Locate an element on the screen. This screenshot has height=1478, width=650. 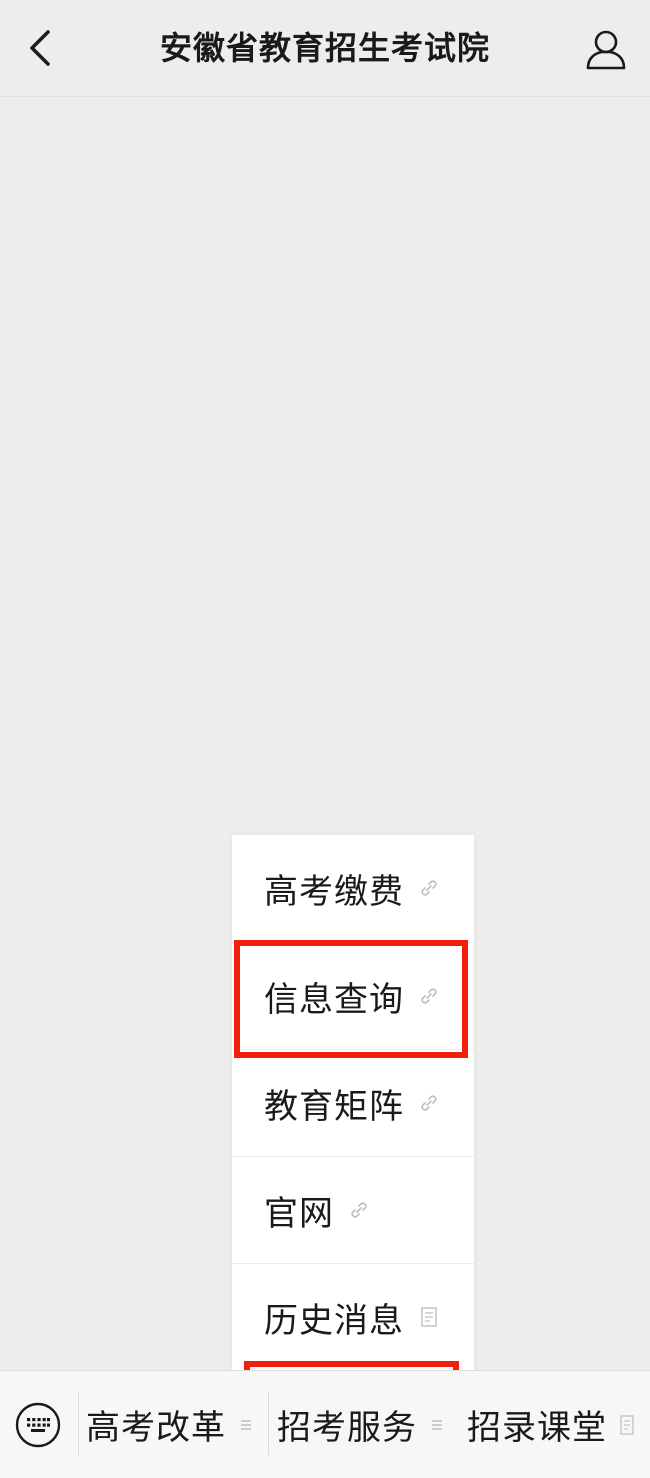
keyboard-icon is located at coordinates (38, 1425).